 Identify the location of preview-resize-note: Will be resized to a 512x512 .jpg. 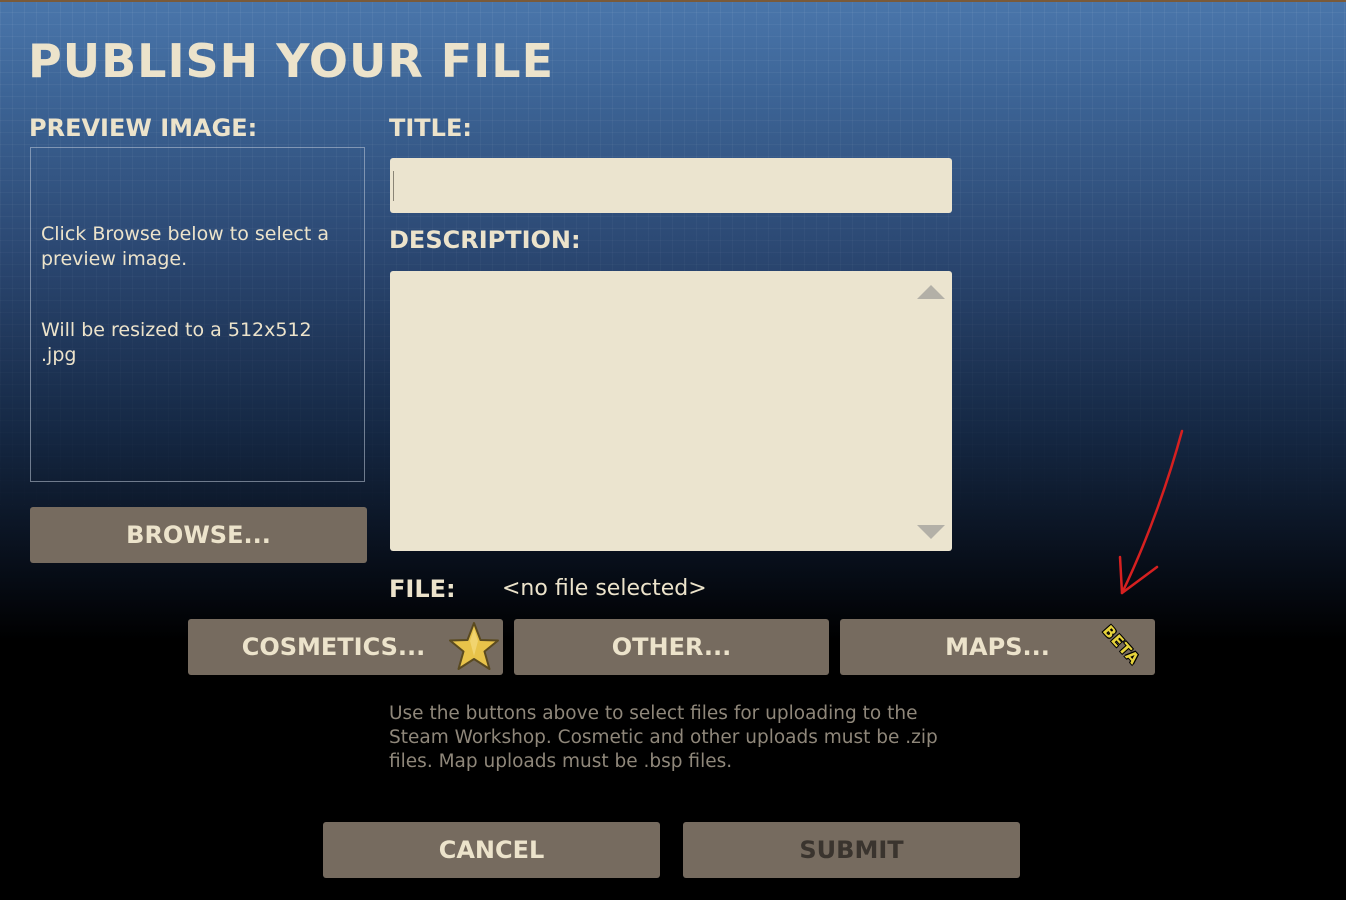
(176, 342).